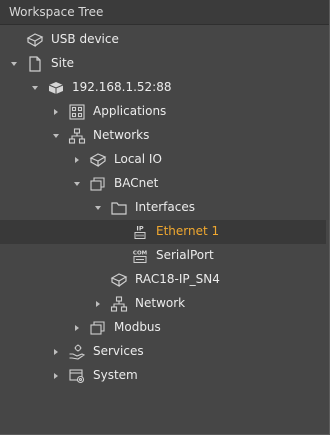 The image size is (330, 435). I want to click on system-settings-icon, so click(77, 376).